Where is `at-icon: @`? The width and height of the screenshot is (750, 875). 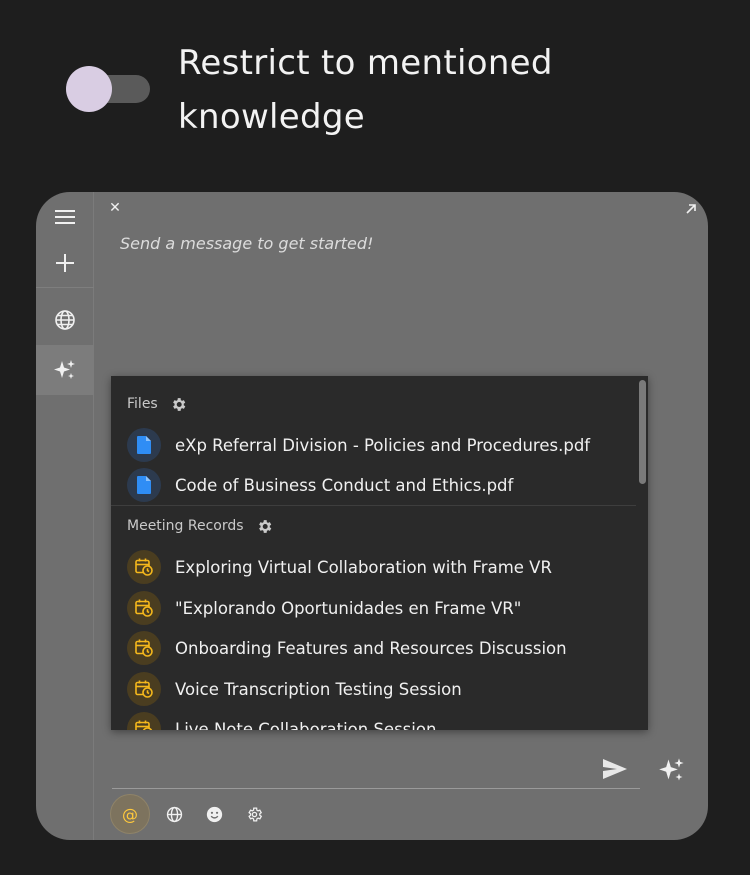 at-icon: @ is located at coordinates (130, 814).